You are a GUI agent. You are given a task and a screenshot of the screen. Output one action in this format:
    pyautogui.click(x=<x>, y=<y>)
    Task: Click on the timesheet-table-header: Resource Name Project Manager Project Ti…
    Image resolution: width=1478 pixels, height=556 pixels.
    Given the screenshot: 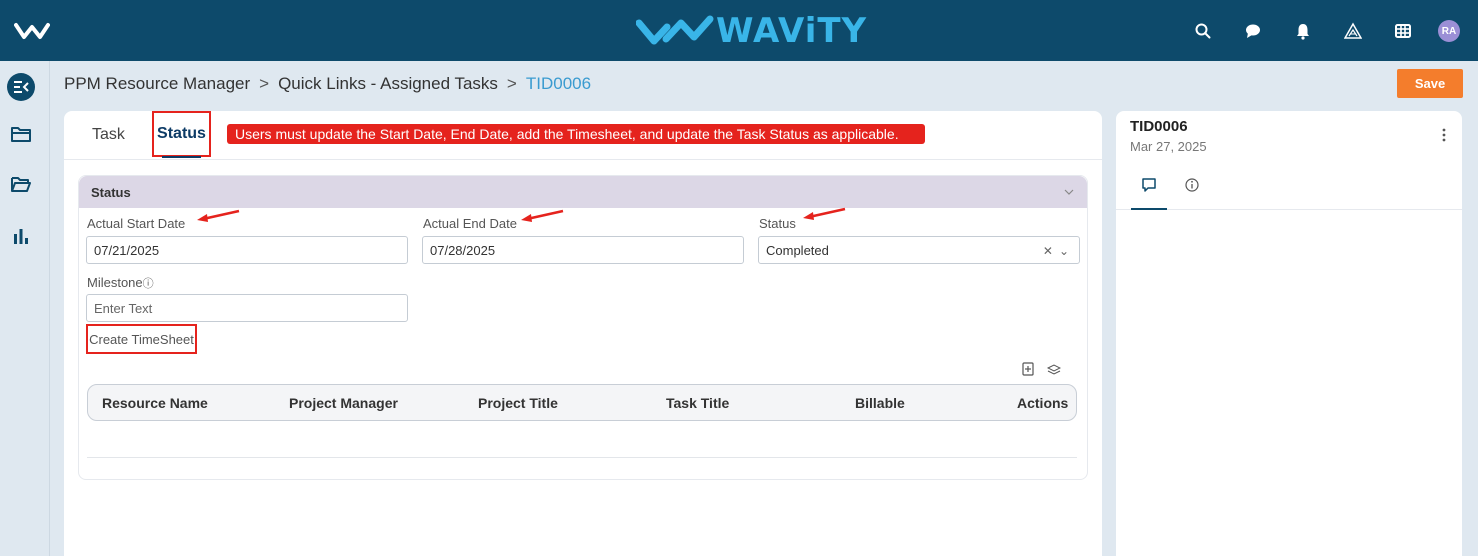 What is the action you would take?
    pyautogui.click(x=582, y=402)
    